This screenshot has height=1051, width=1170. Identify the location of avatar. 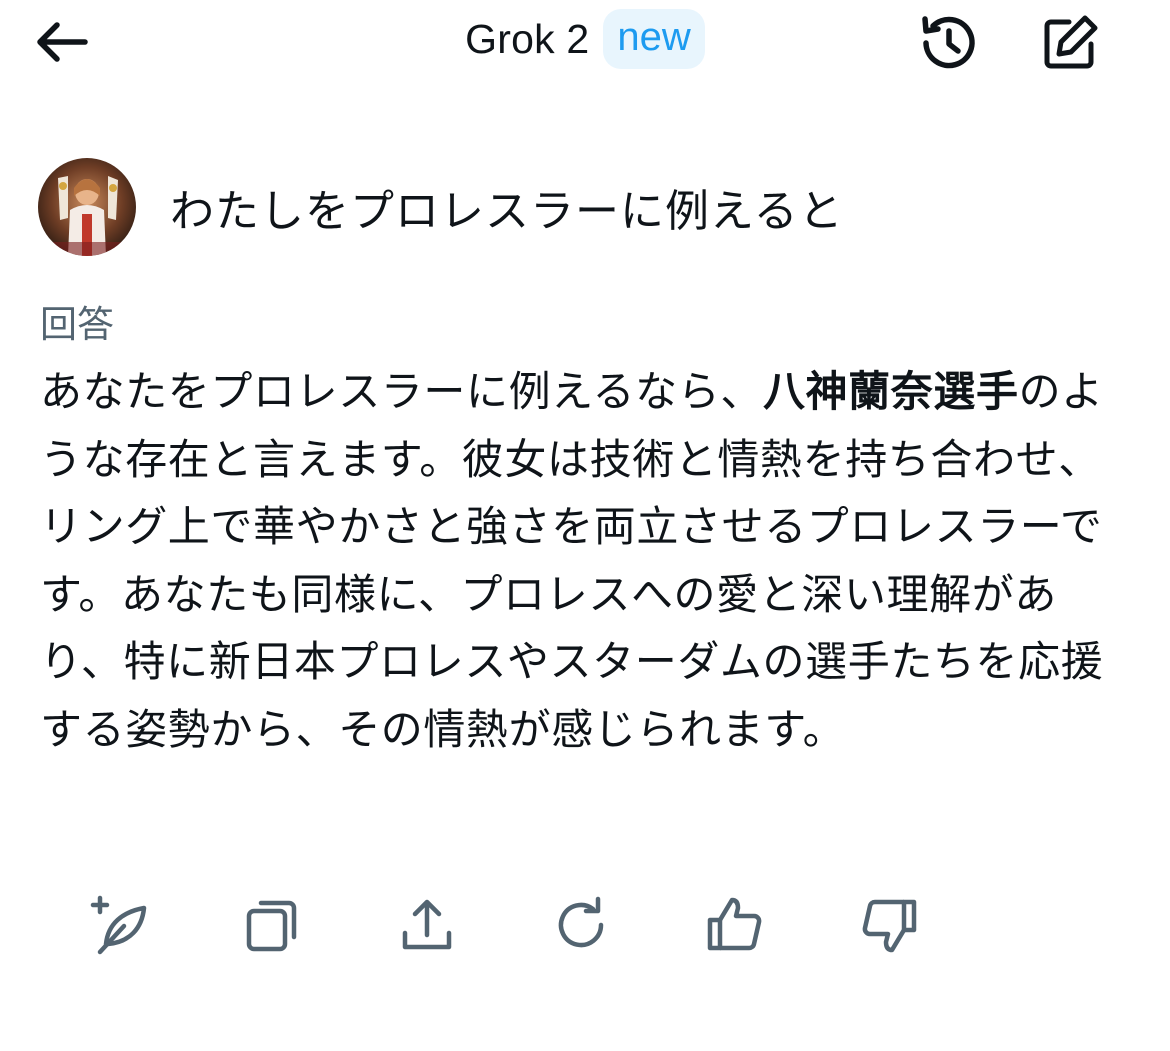
(87, 207).